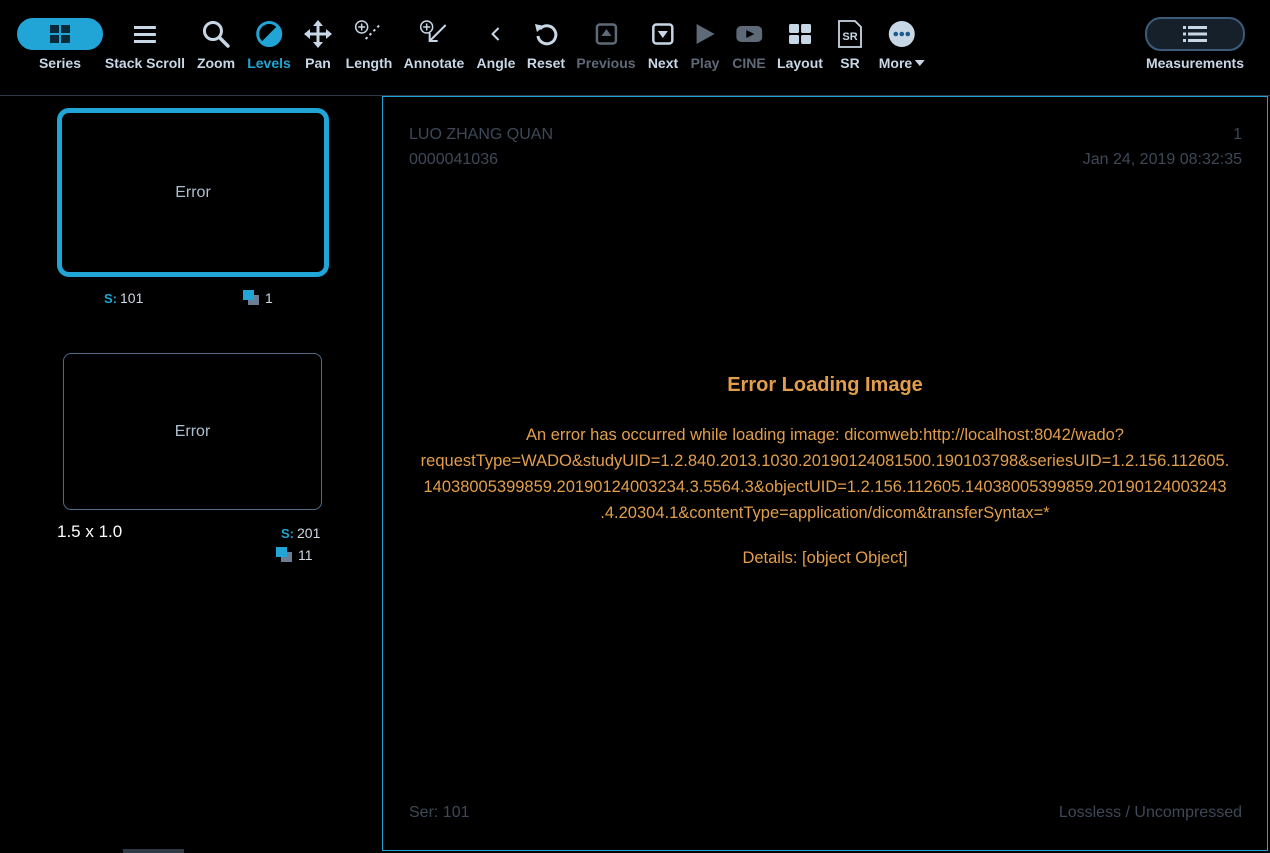  I want to click on series-number: S: 101, so click(123, 298).